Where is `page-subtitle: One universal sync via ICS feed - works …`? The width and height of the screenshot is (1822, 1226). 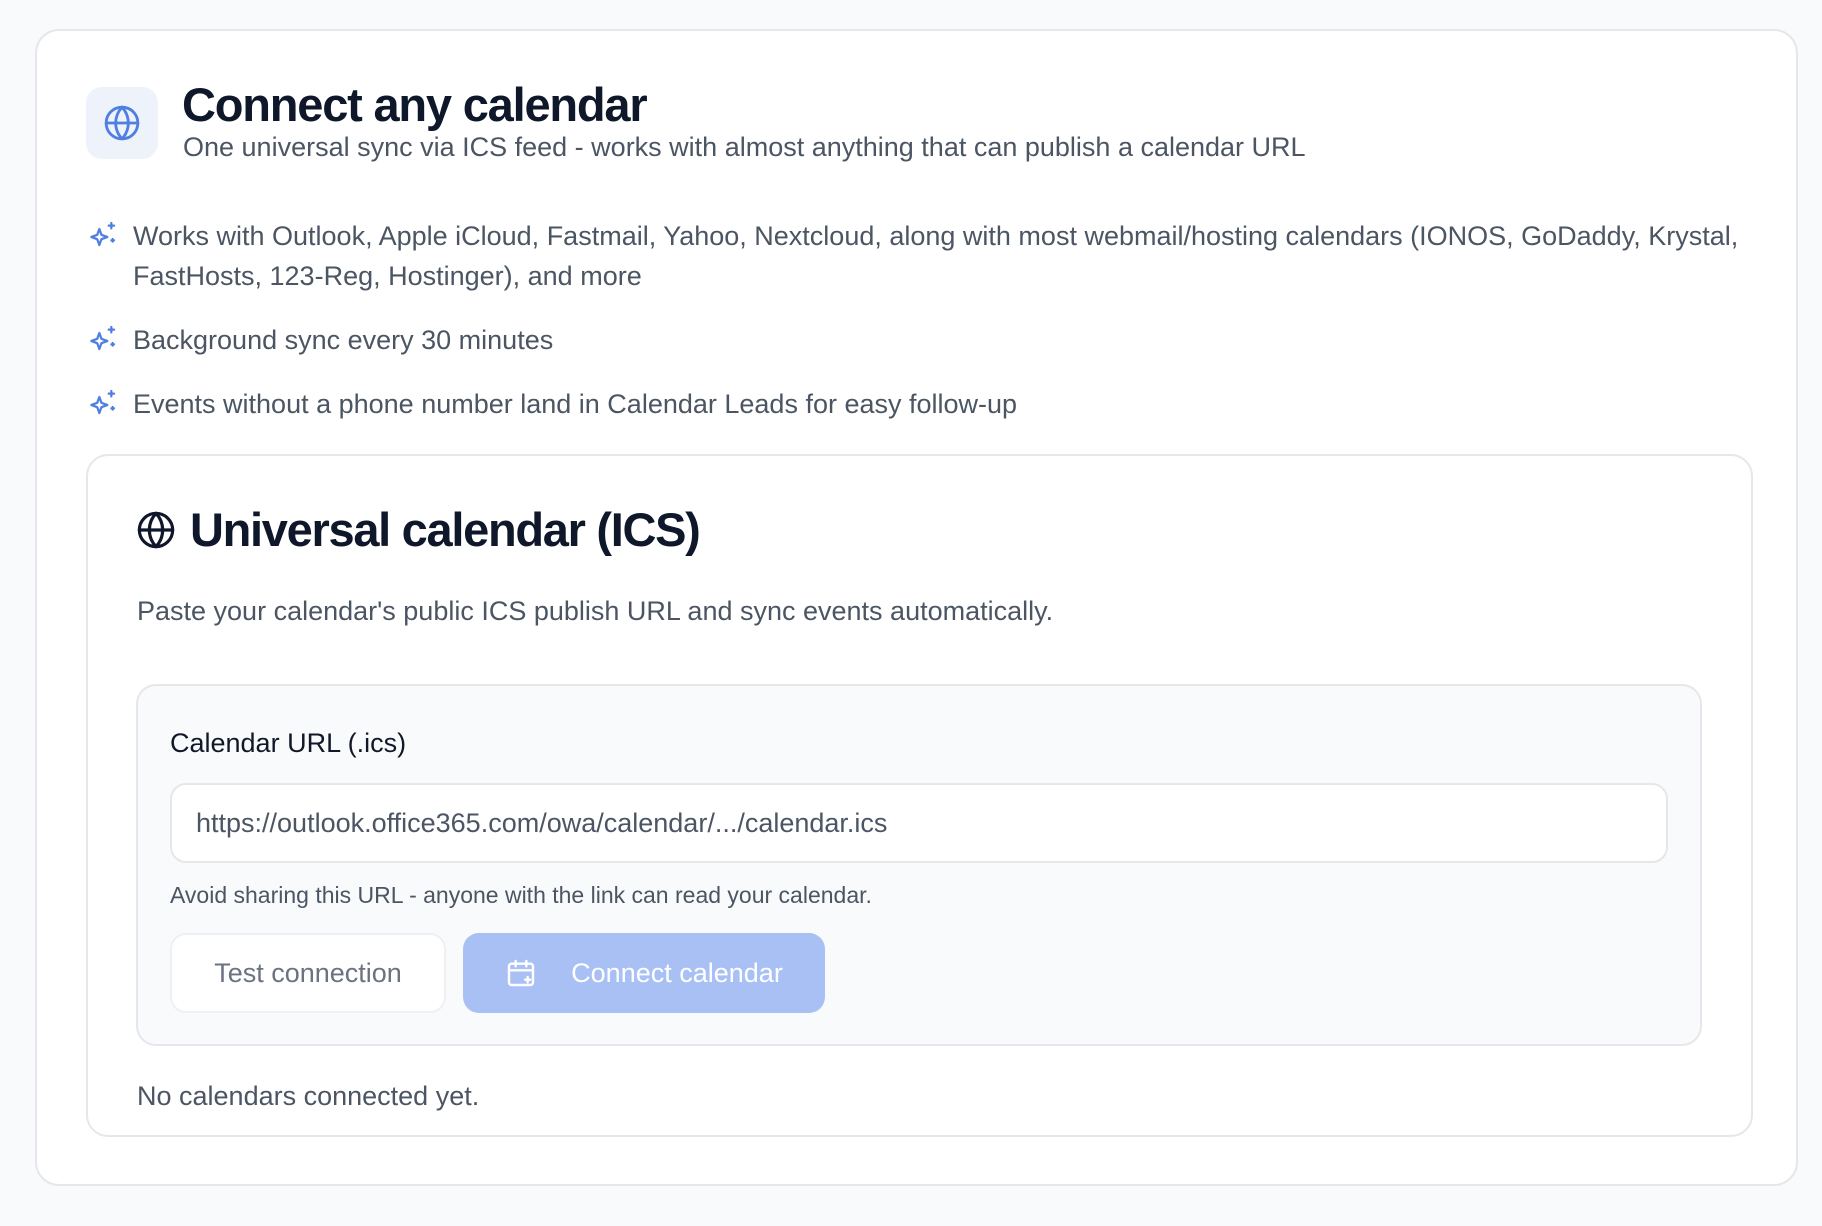 page-subtitle: One universal sync via ICS feed - works … is located at coordinates (744, 147).